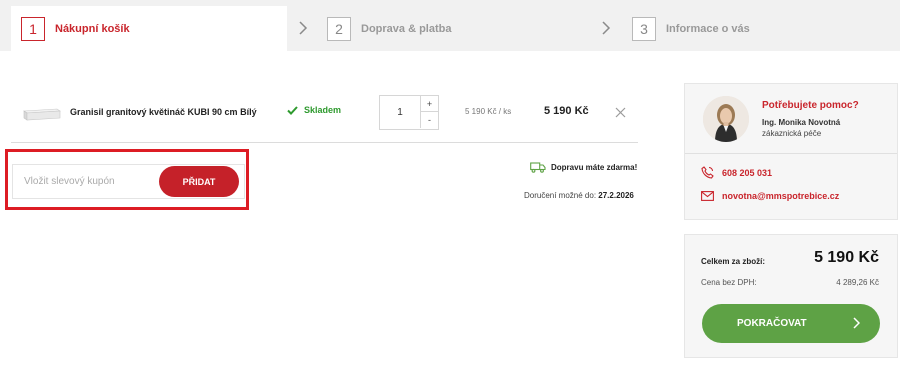 The width and height of the screenshot is (900, 365). I want to click on item-total-price: 5 190 Kč, so click(566, 111).